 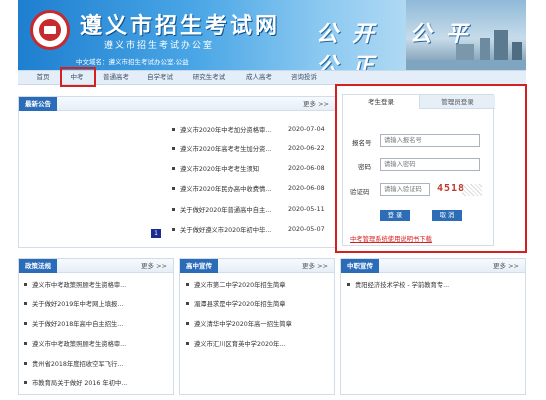 What do you see at coordinates (132, 62) in the screenshot?
I see `domain-line: 中文域名：遵义市招生考试办公室.公益` at bounding box center [132, 62].